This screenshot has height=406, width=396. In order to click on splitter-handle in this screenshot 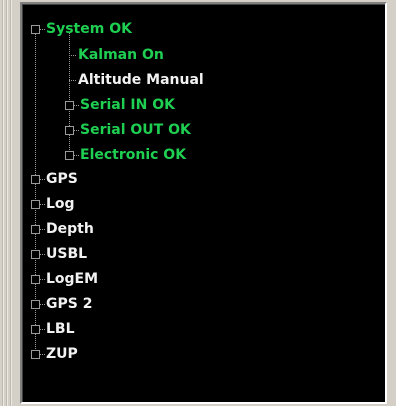, I will do `click(7, 203)`.